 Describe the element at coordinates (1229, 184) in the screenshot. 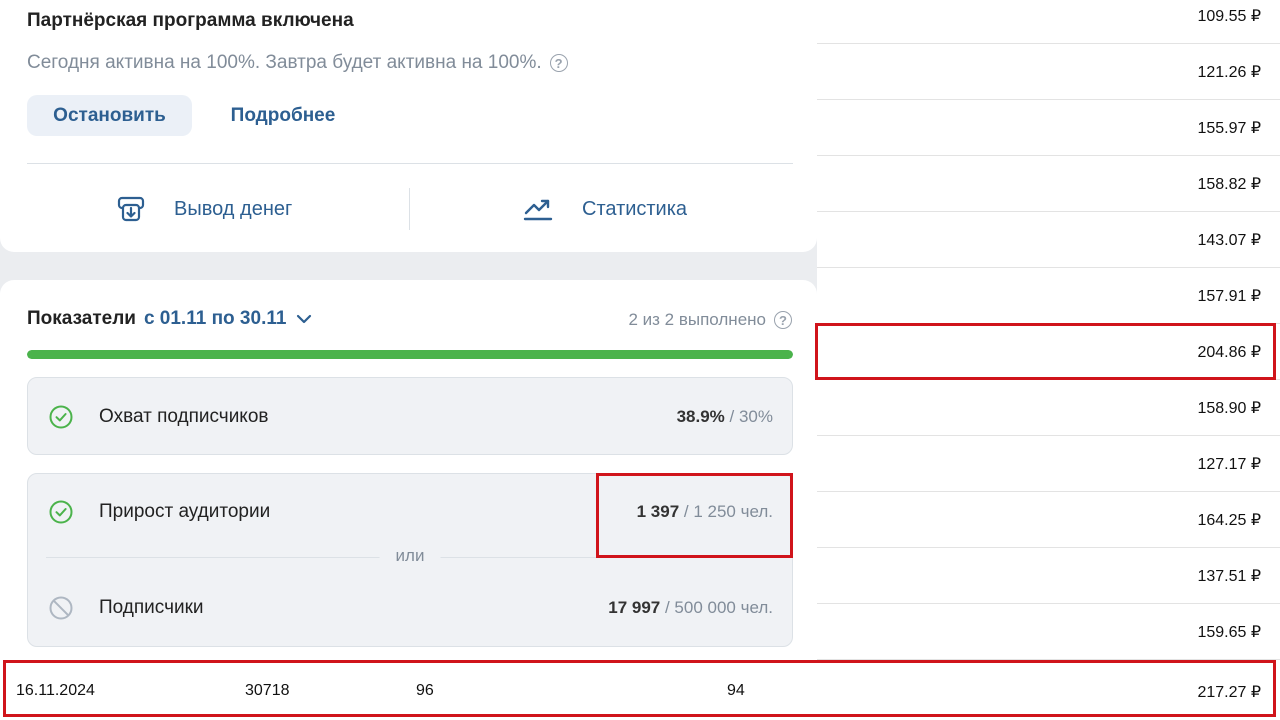

I see `amount-cell: 158.82 ₽` at that location.